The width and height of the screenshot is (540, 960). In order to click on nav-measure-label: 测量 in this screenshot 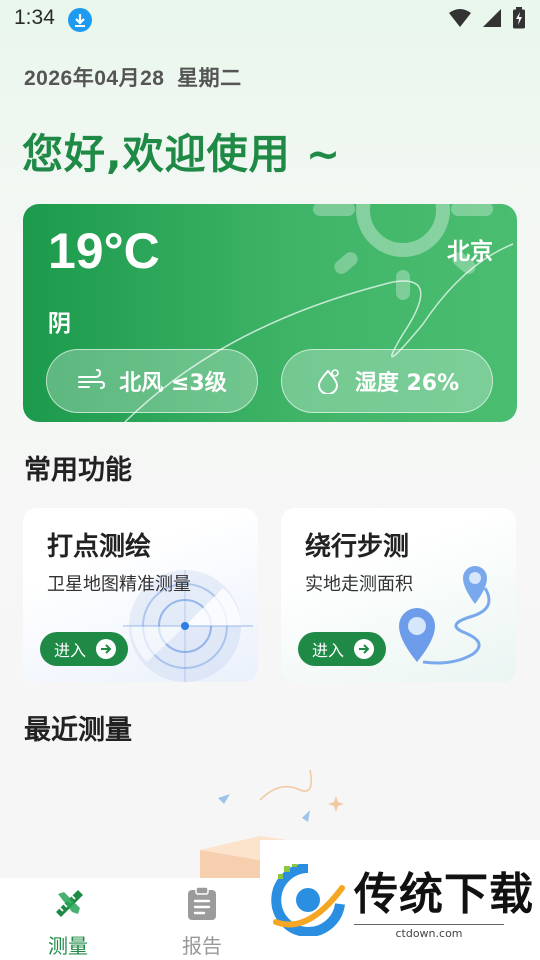, I will do `click(68, 946)`.